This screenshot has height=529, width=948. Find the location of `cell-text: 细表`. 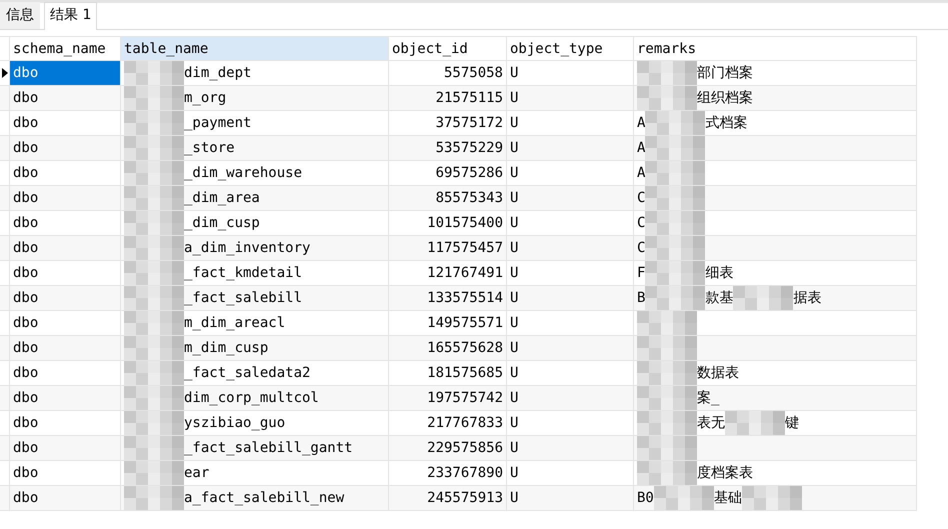

cell-text: 细表 is located at coordinates (719, 273).